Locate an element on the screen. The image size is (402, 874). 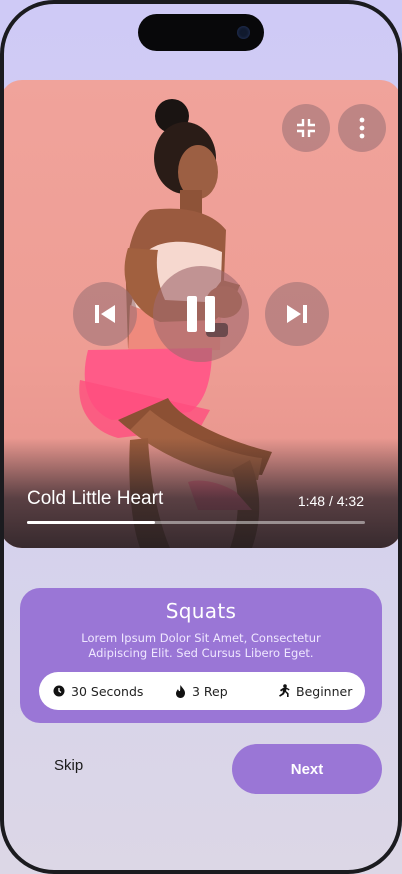
exercise-stats: 30 Seconds 3 Rep Beginner is located at coordinates (202, 691).